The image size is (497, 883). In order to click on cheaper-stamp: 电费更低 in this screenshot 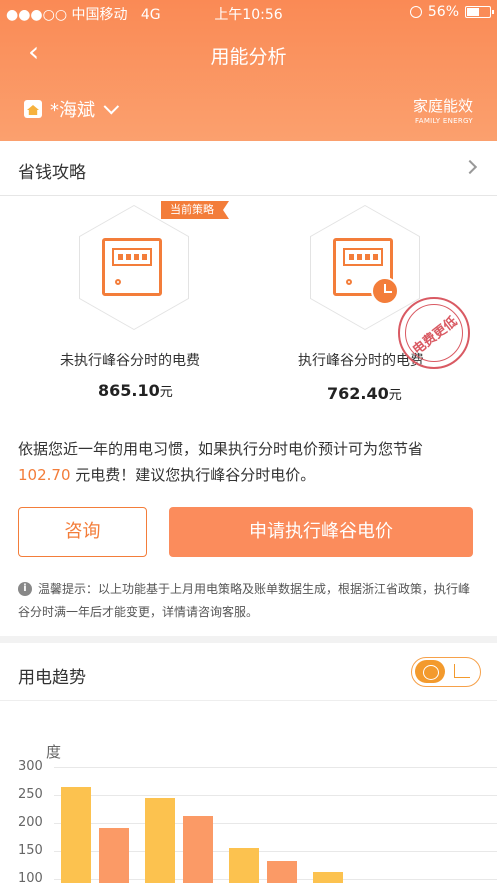, I will do `click(434, 333)`.